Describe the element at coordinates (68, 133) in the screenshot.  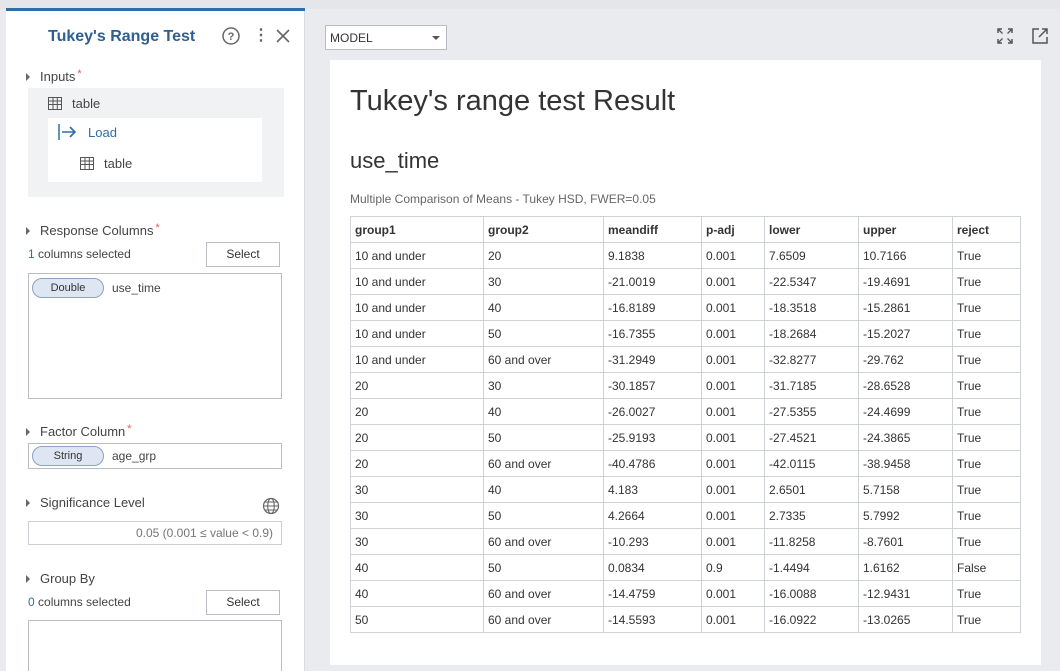
I see `load-arrow-icon` at that location.